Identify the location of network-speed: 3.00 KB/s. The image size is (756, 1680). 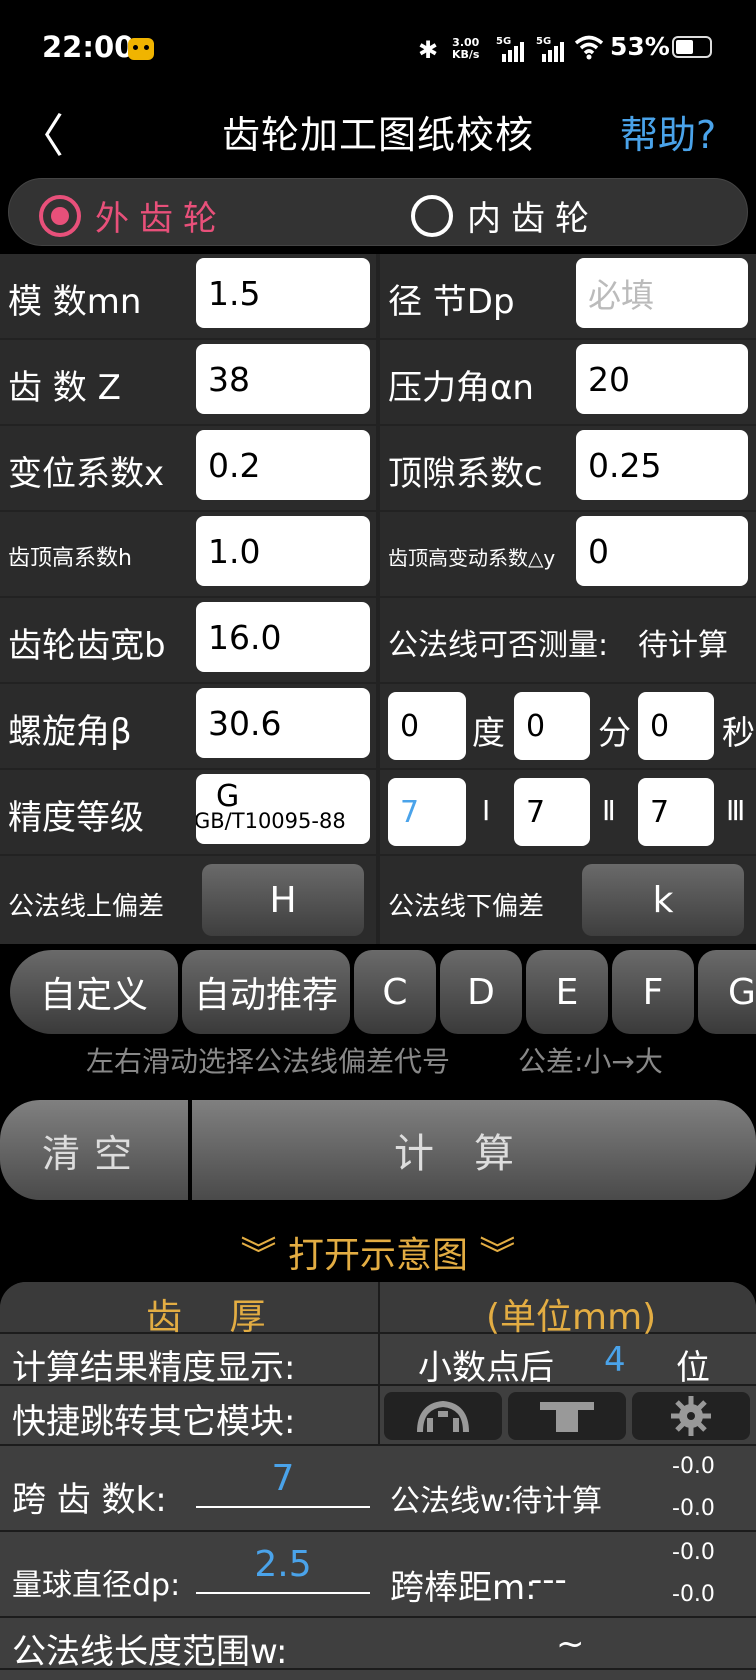
(465, 49).